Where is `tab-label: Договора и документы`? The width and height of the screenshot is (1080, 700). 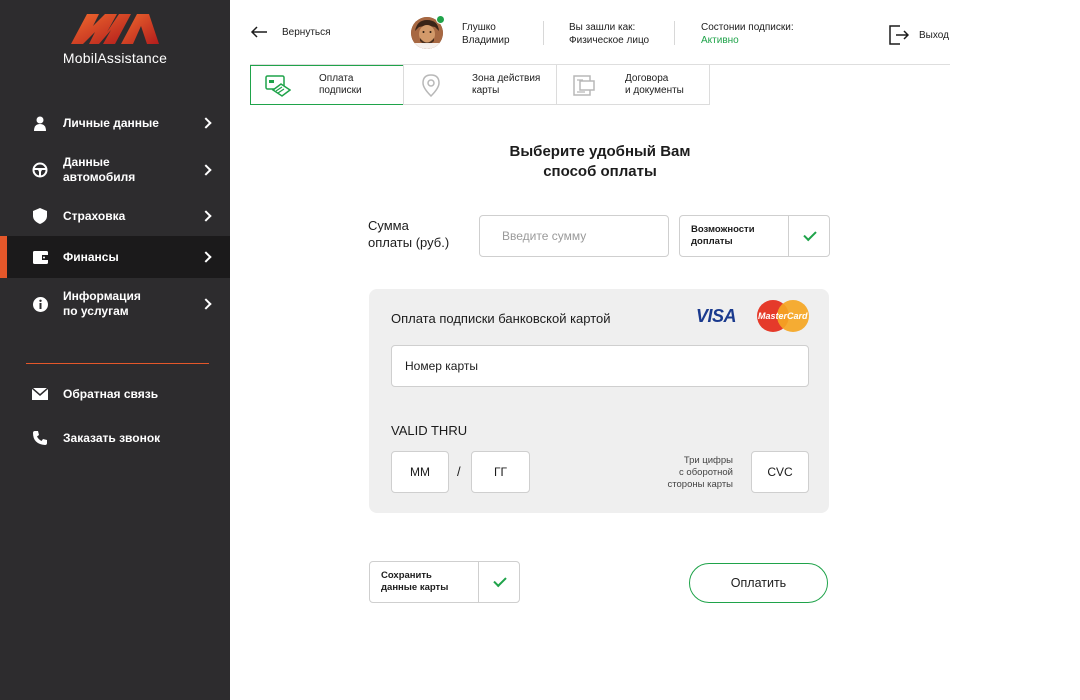
tab-label: Договора и документы is located at coordinates (654, 84).